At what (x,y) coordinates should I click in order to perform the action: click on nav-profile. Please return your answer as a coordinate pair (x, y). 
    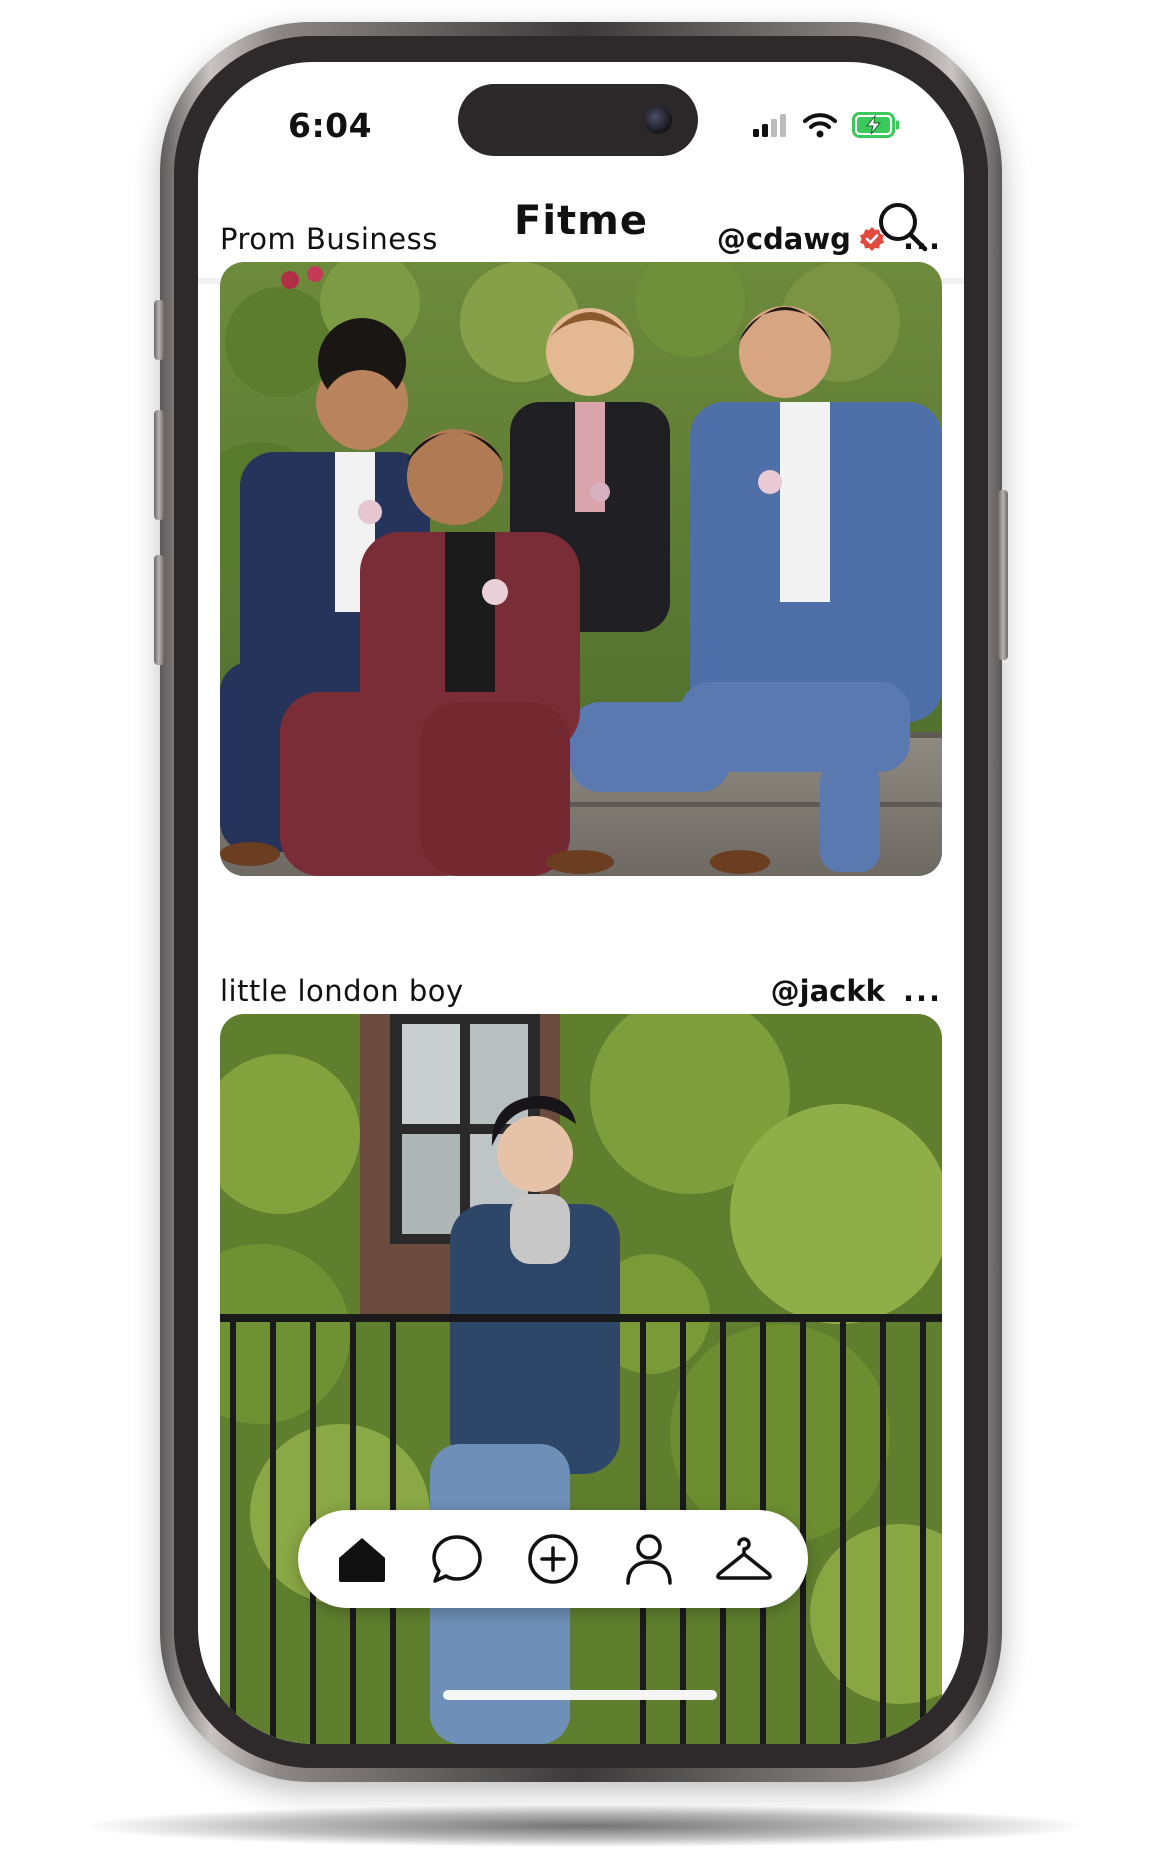
    Looking at the image, I should click on (649, 1559).